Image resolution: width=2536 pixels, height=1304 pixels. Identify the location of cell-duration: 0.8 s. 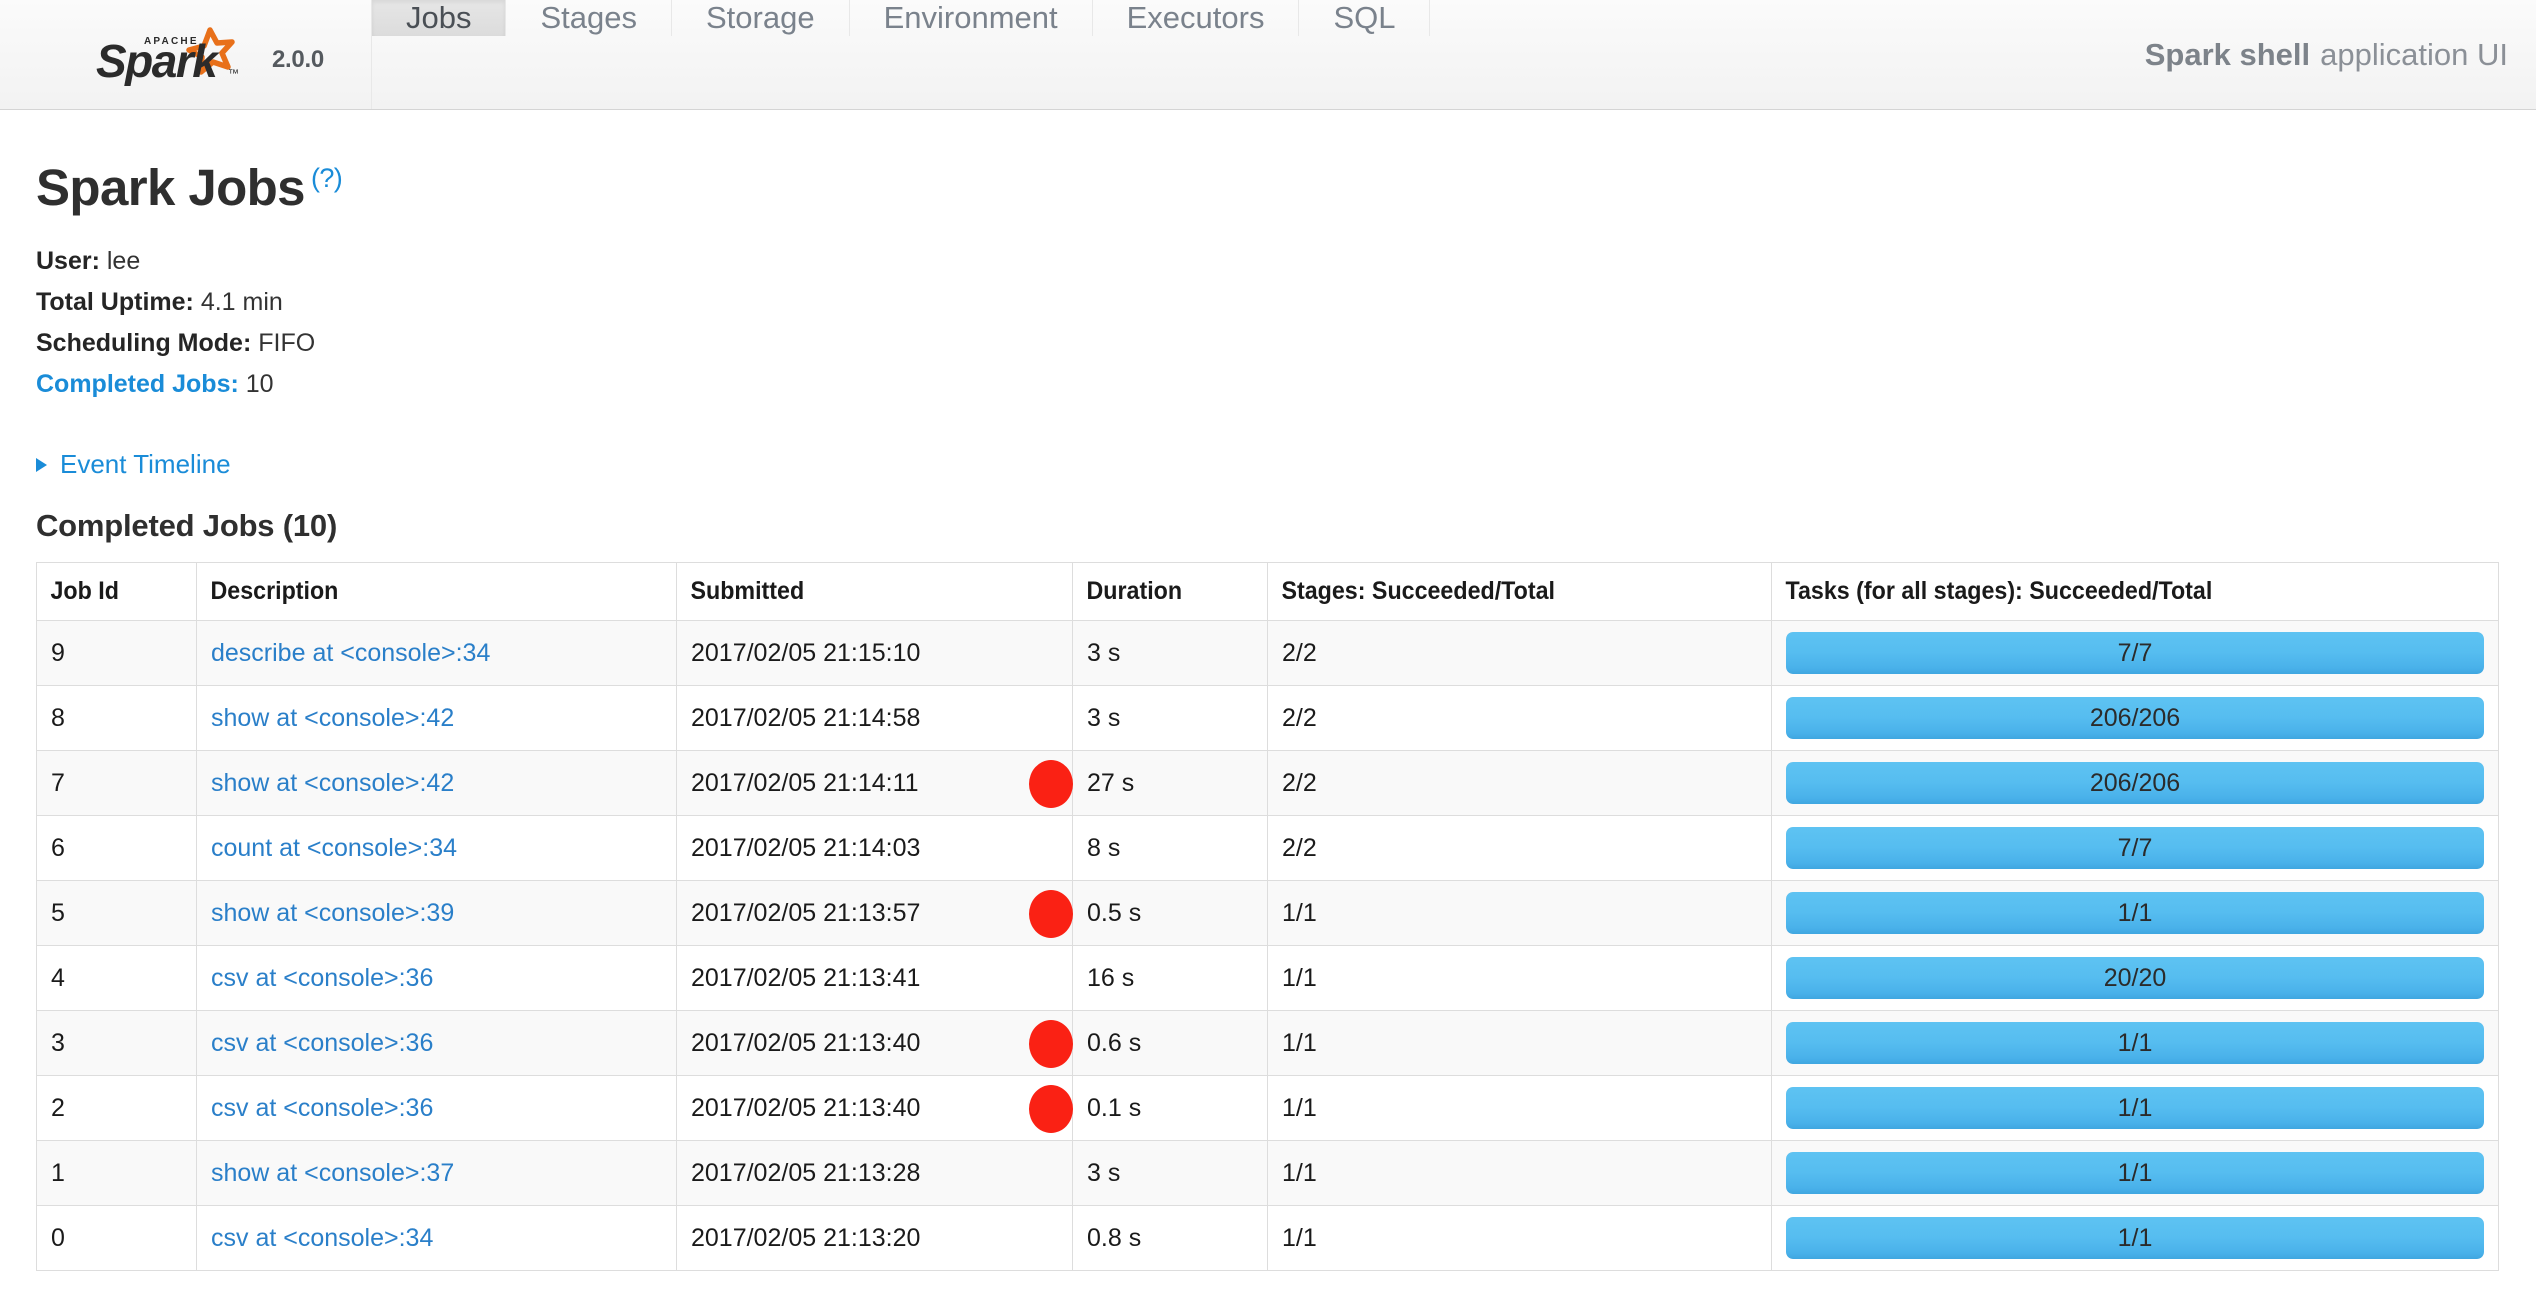
(1170, 1237).